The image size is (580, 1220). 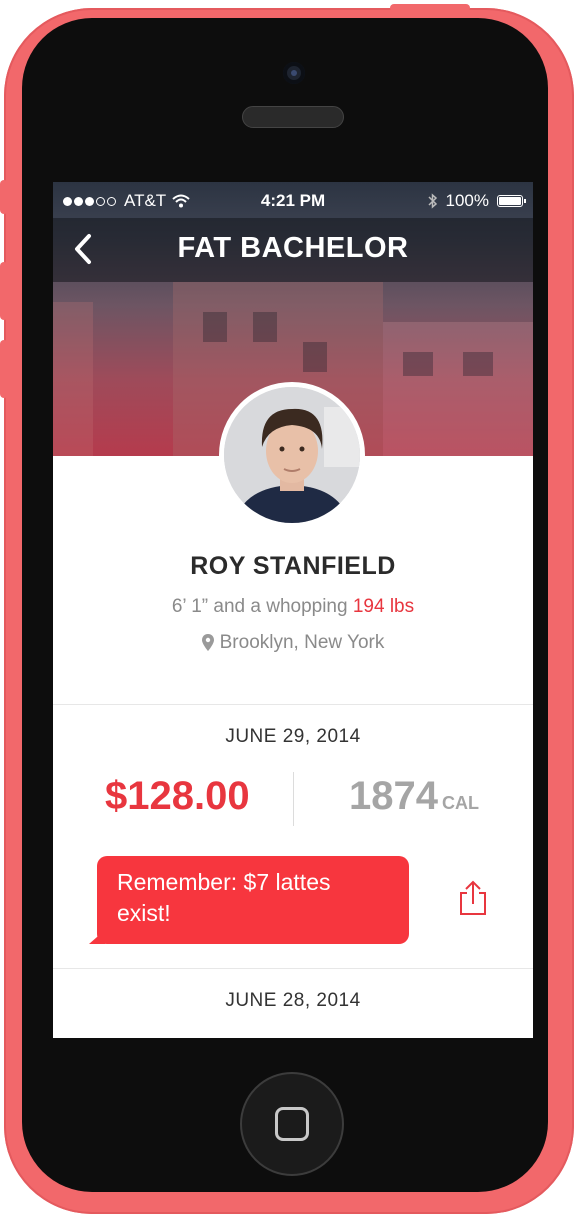 What do you see at coordinates (293, 566) in the screenshot?
I see `profile-name: ROY STANFIELD` at bounding box center [293, 566].